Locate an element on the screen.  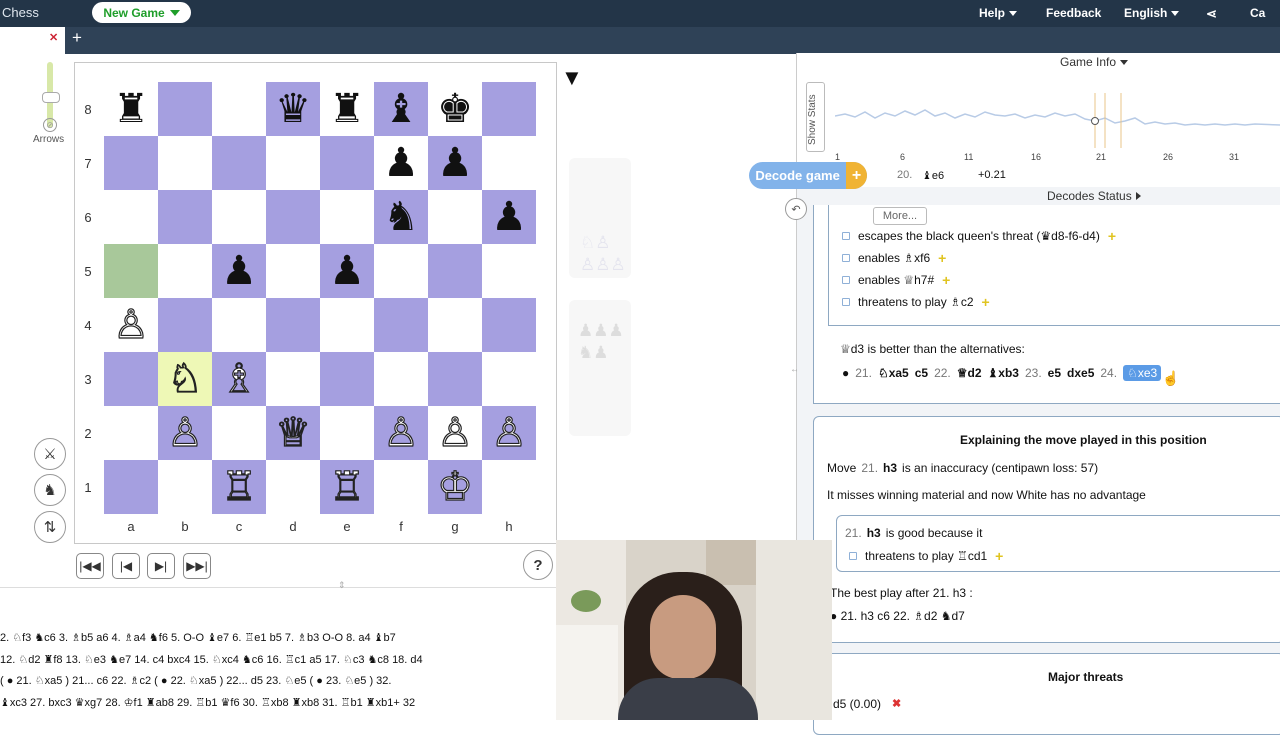
close-icon: ✖ is located at coordinates (896, 703).